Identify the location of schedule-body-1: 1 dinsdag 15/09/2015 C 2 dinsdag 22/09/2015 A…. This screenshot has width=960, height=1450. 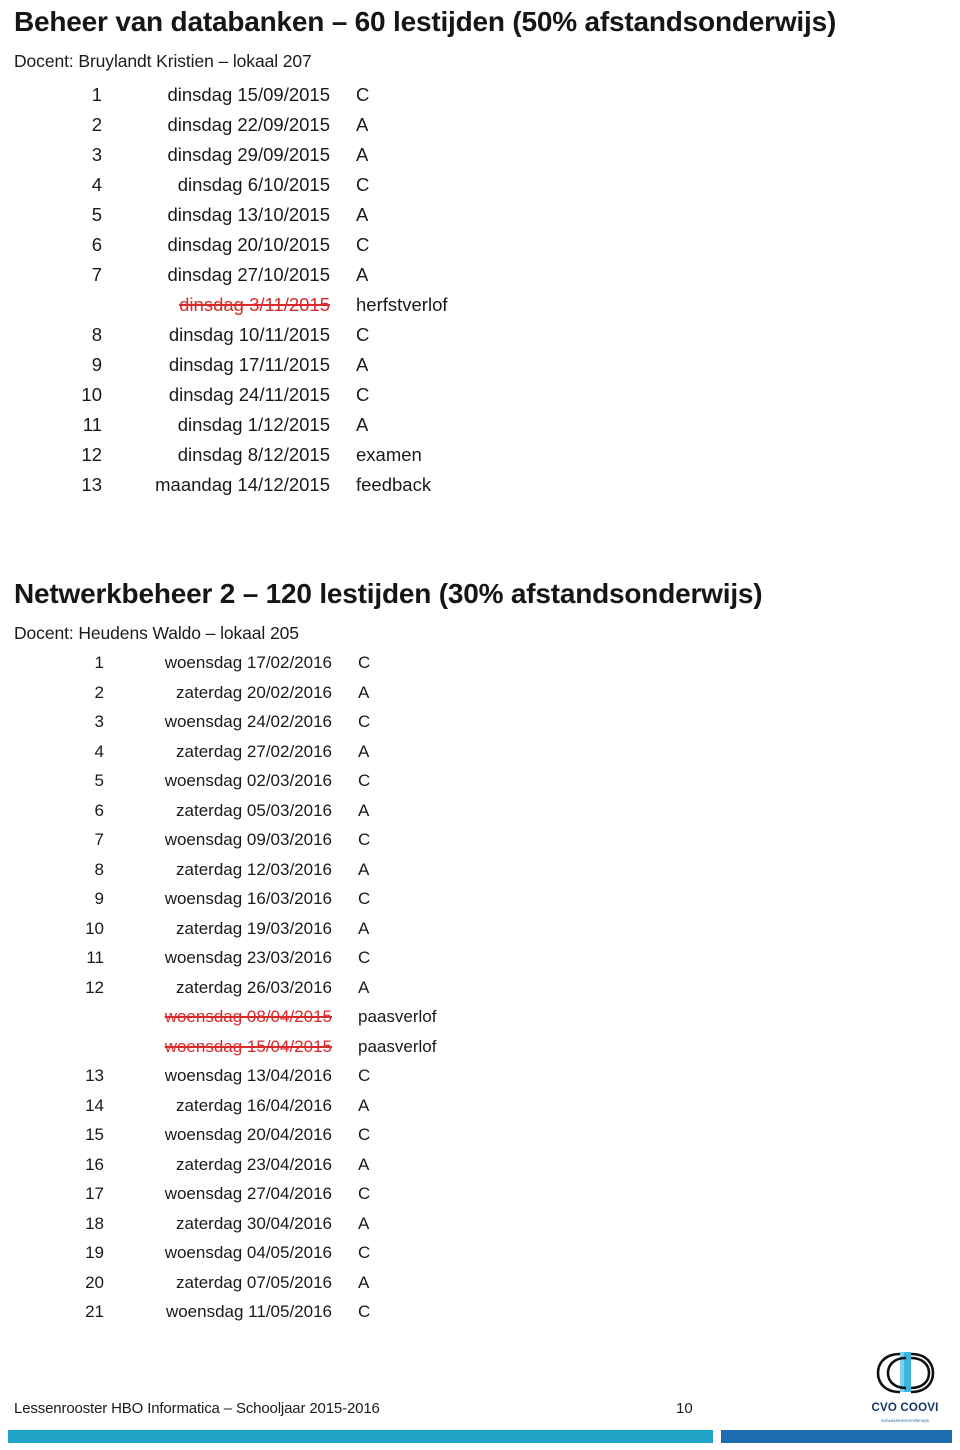
(269, 295).